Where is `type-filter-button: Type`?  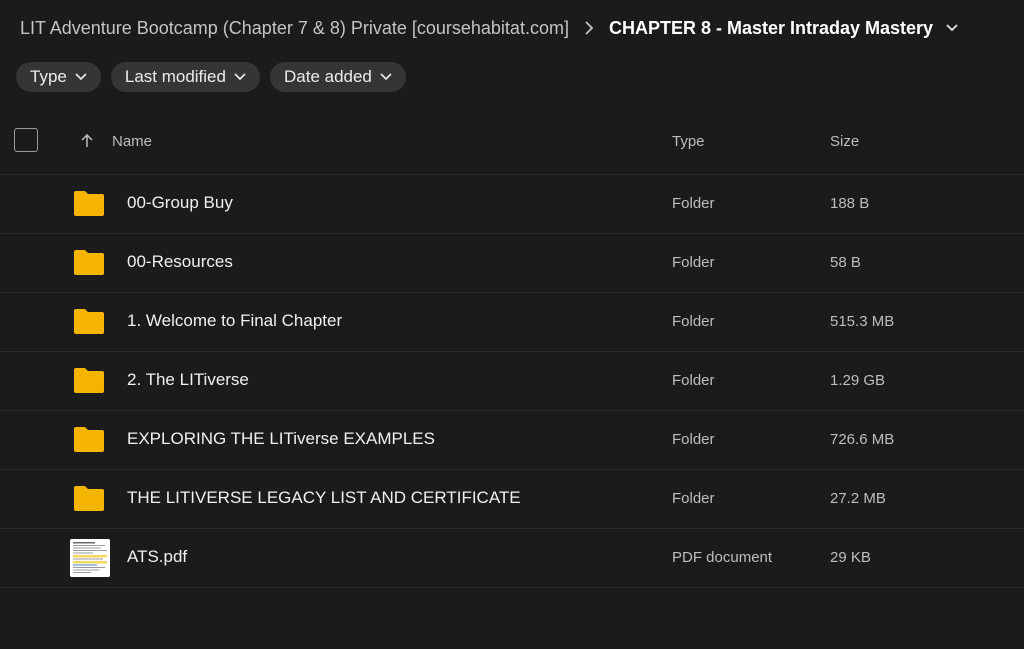 type-filter-button: Type is located at coordinates (58, 77).